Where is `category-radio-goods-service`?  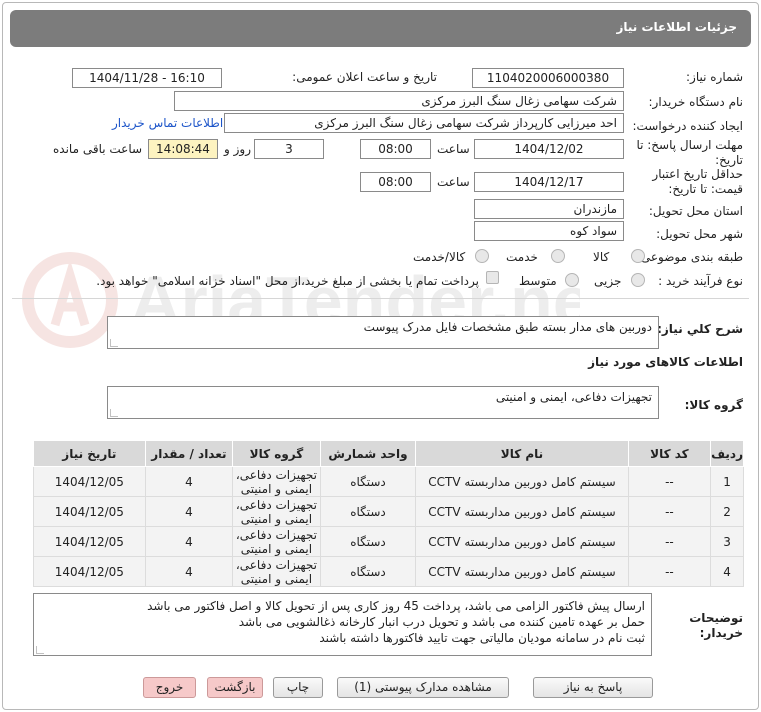 category-radio-goods-service is located at coordinates (482, 256).